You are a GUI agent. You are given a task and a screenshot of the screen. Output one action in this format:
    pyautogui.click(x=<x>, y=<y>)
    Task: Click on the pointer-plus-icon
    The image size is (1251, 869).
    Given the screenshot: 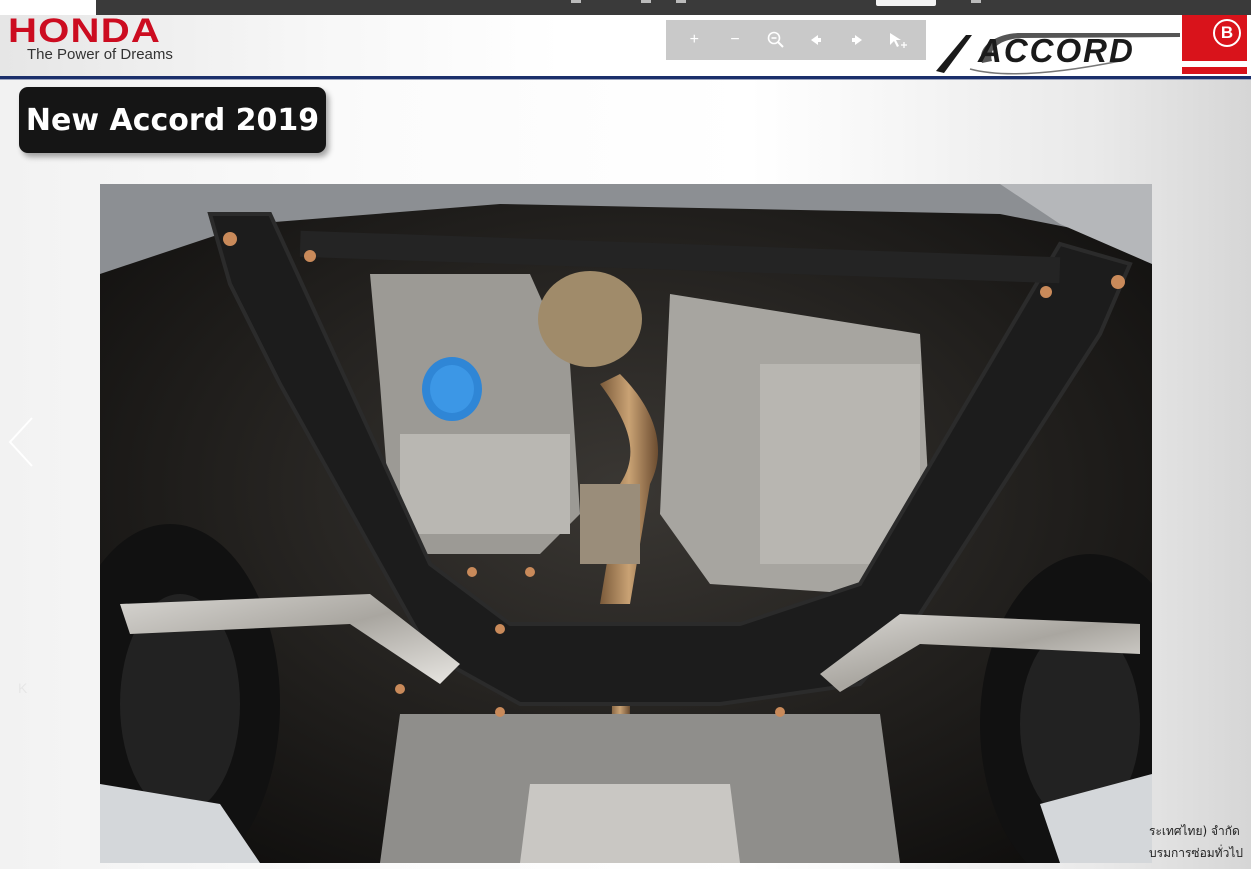 What is the action you would take?
    pyautogui.click(x=898, y=40)
    